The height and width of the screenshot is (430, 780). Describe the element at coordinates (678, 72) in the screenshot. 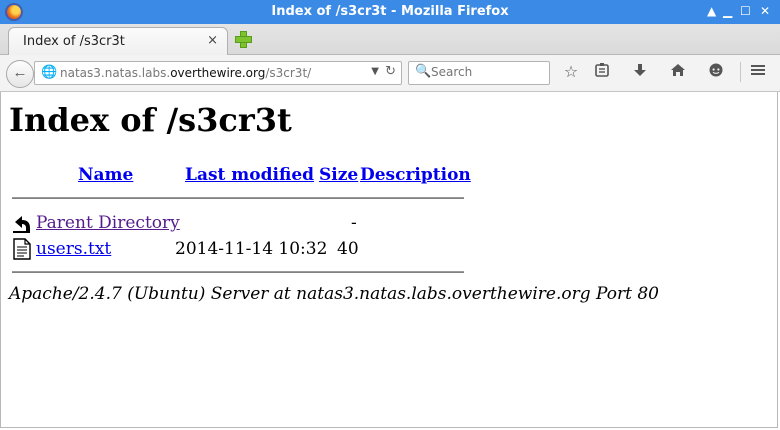

I see `home-icon` at that location.